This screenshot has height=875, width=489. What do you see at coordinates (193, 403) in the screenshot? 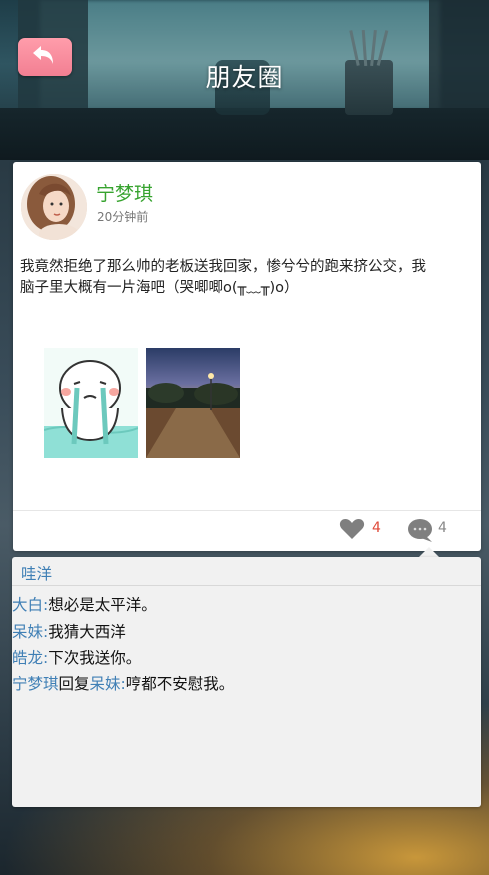
I see `post-image-night-street` at bounding box center [193, 403].